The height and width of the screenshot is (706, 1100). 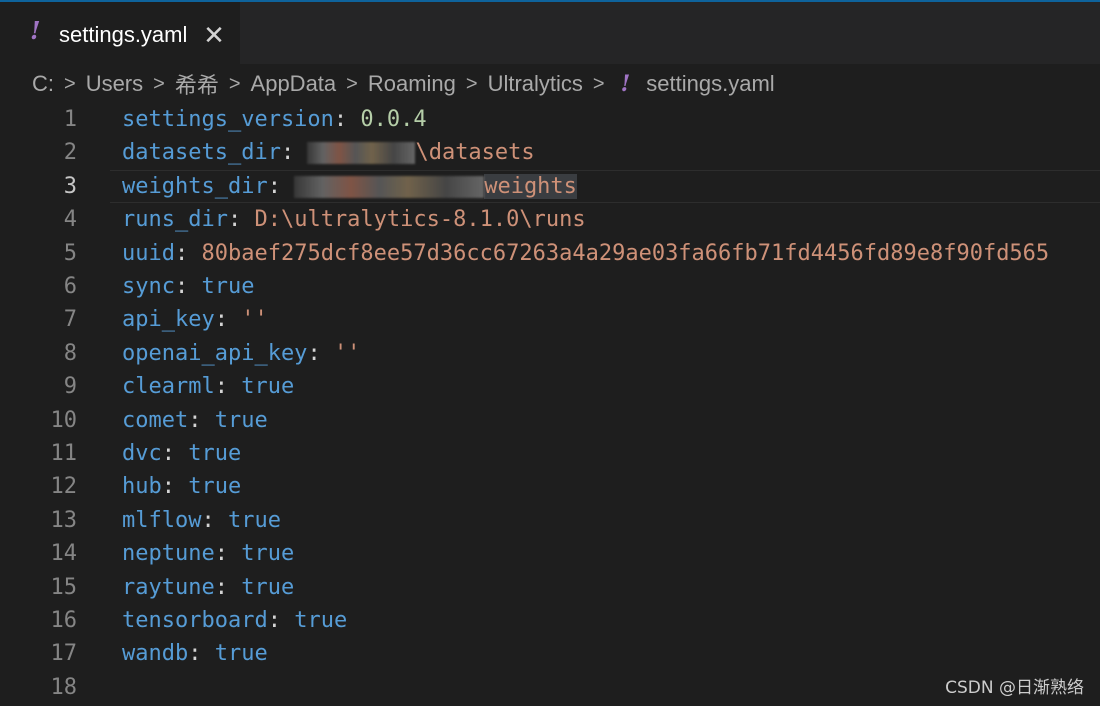 What do you see at coordinates (142, 453) in the screenshot?
I see `yaml-key: dvc` at bounding box center [142, 453].